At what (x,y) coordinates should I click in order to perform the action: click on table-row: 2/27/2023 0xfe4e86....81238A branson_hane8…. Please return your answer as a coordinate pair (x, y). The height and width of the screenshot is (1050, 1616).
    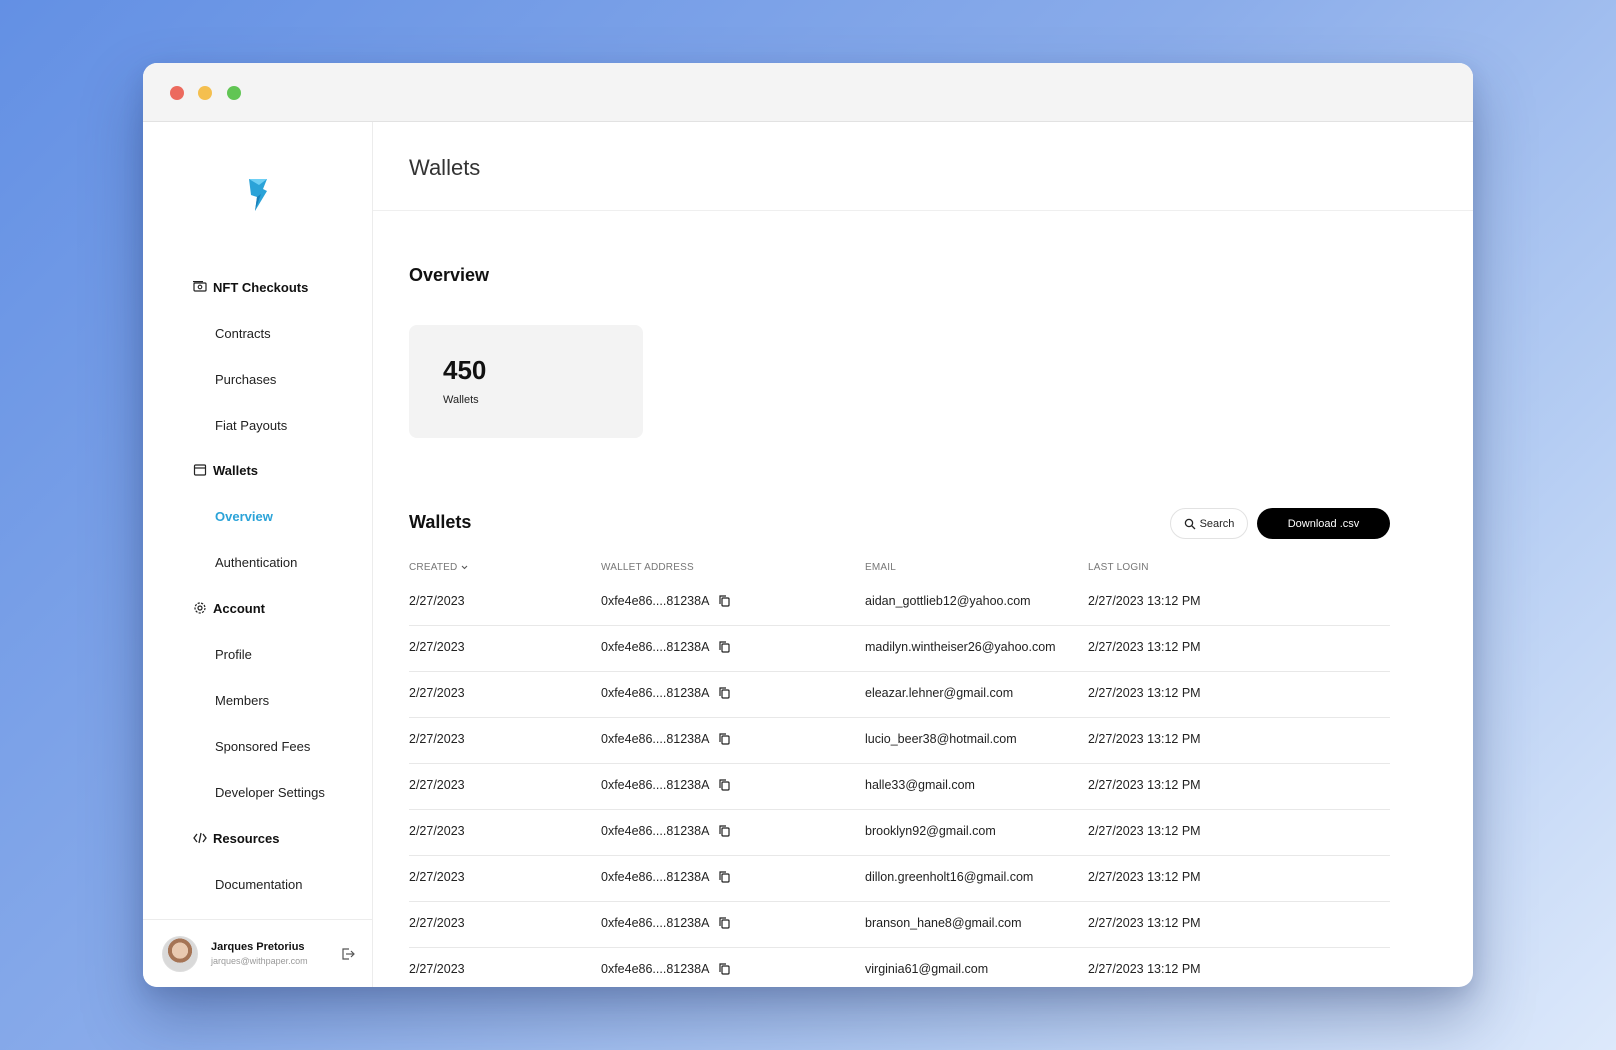
    Looking at the image, I should click on (899, 925).